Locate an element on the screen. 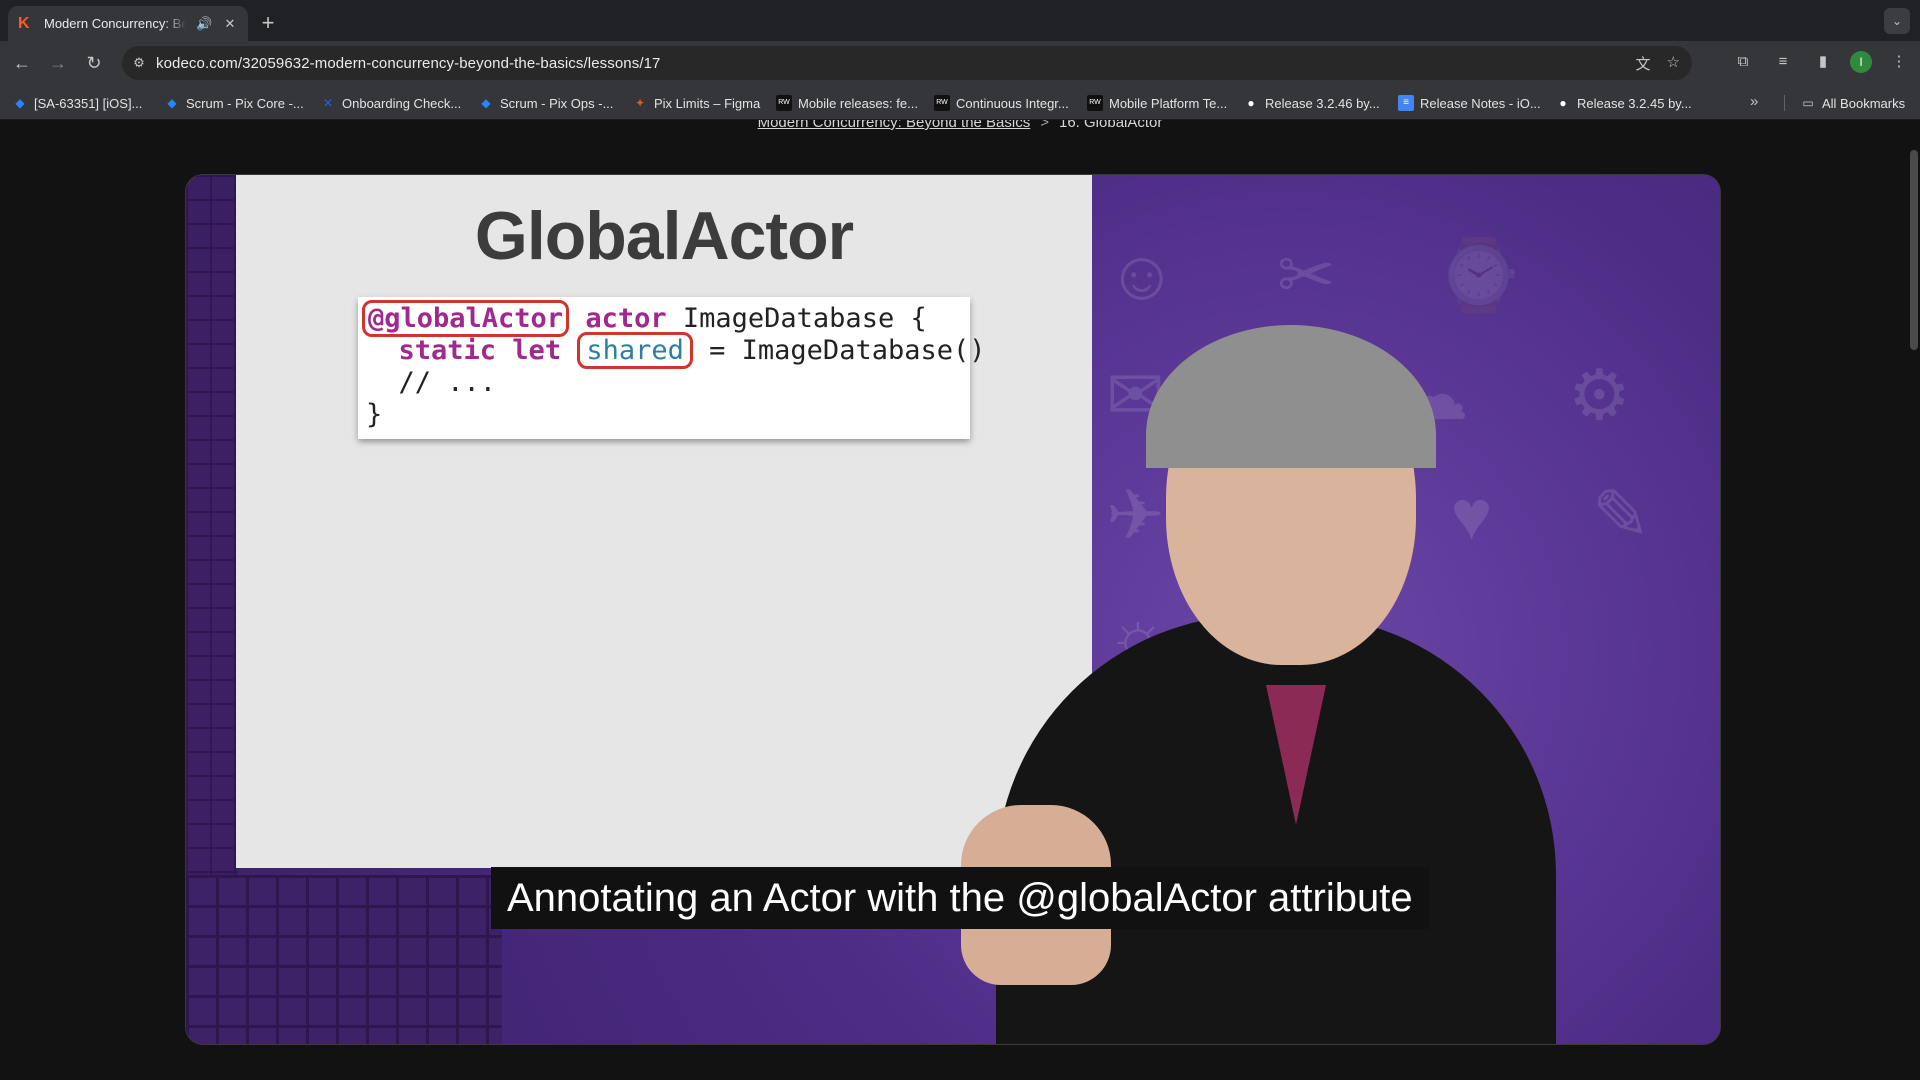 The width and height of the screenshot is (1920, 1080). confluence-icon: ✕ is located at coordinates (328, 103).